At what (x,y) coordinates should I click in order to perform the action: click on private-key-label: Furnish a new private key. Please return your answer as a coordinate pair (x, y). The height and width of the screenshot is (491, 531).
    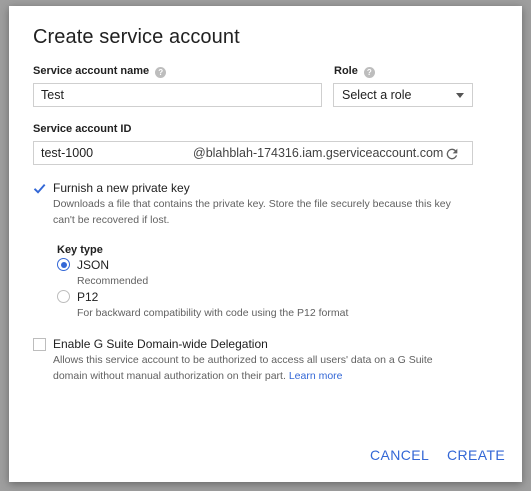
    Looking at the image, I should click on (121, 188).